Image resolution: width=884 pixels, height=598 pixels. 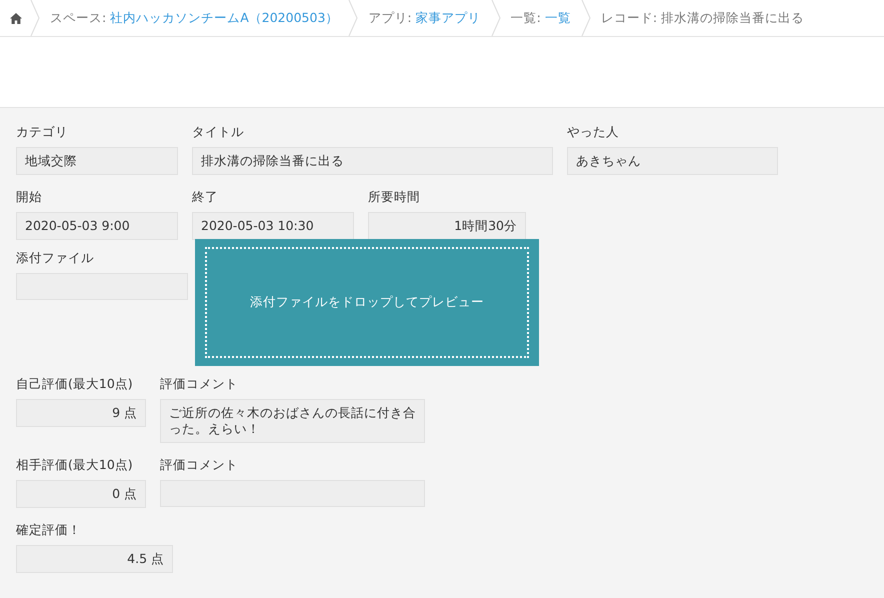 What do you see at coordinates (292, 421) in the screenshot?
I see `field-value: ご近所の佐々木のおばさんの長話に付き合った。えらい！` at bounding box center [292, 421].